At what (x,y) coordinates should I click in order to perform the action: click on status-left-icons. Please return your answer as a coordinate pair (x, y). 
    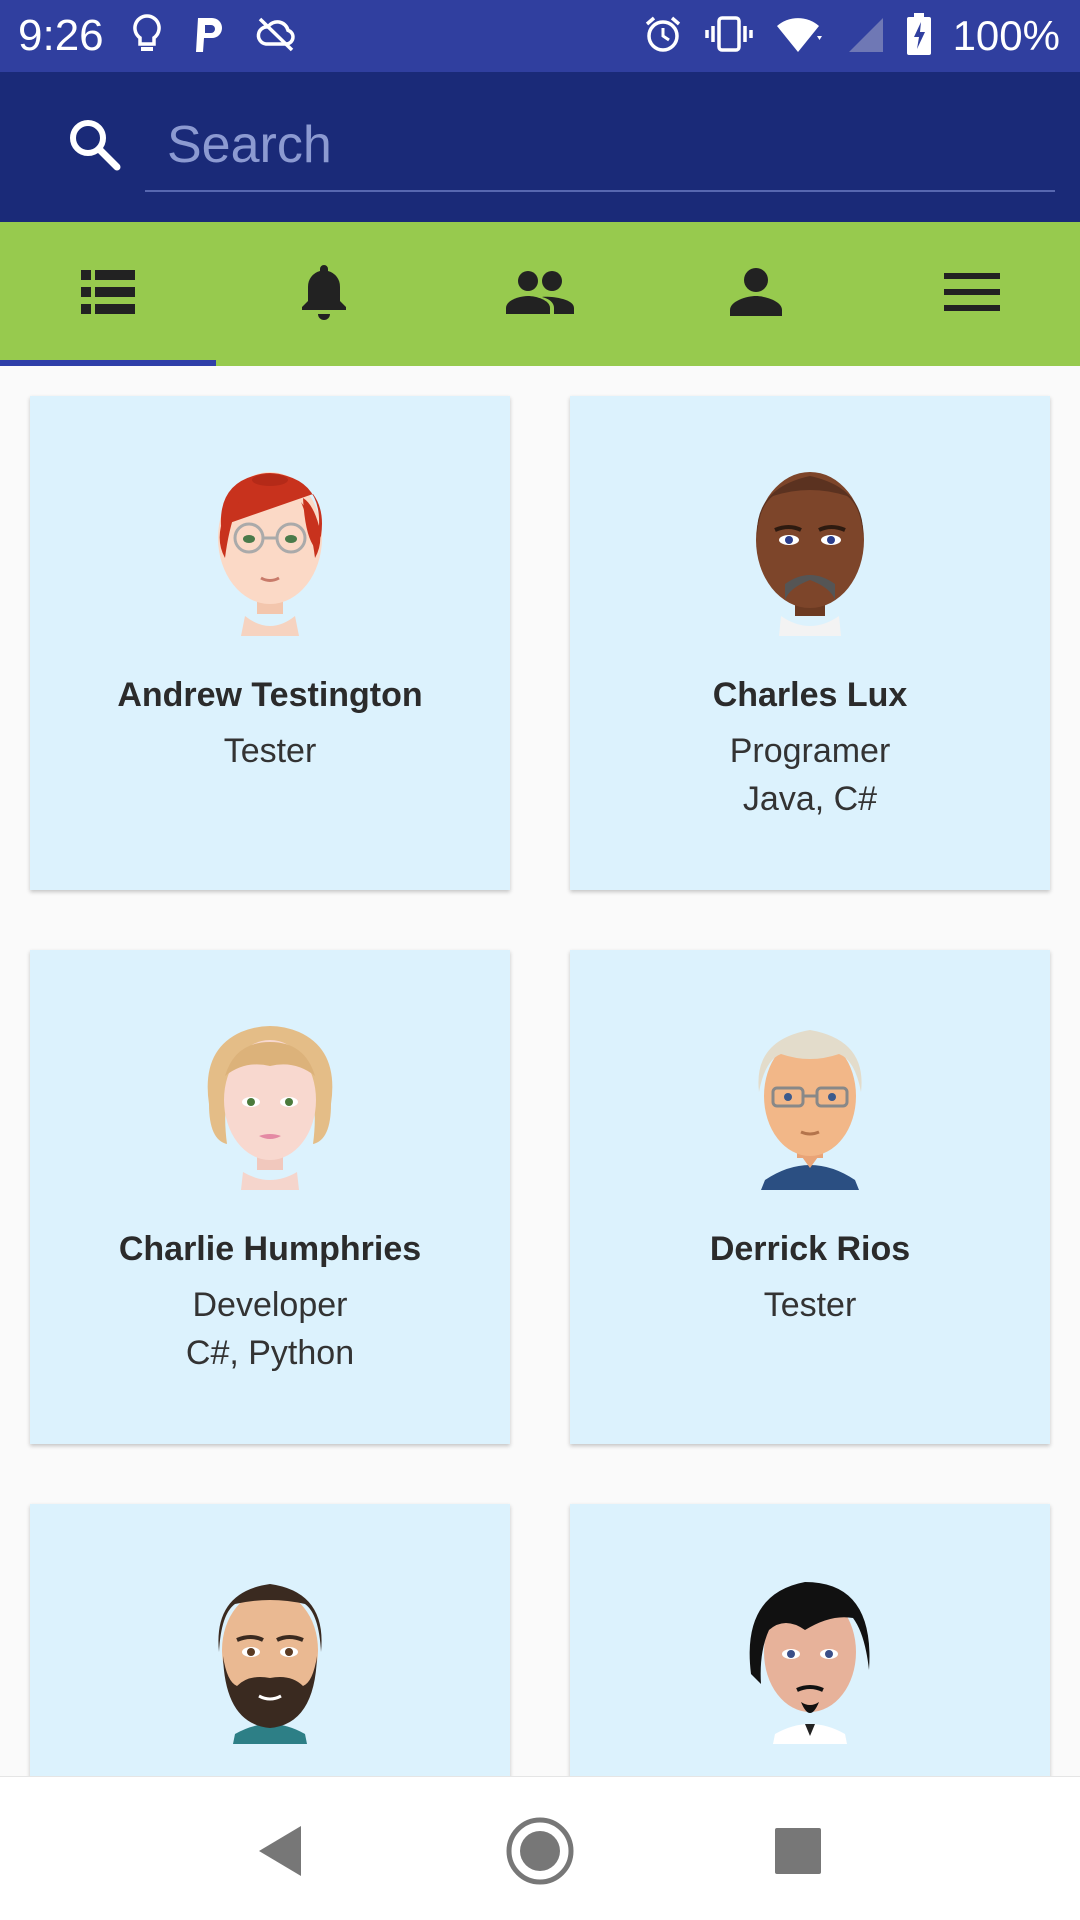
    Looking at the image, I should click on (214, 36).